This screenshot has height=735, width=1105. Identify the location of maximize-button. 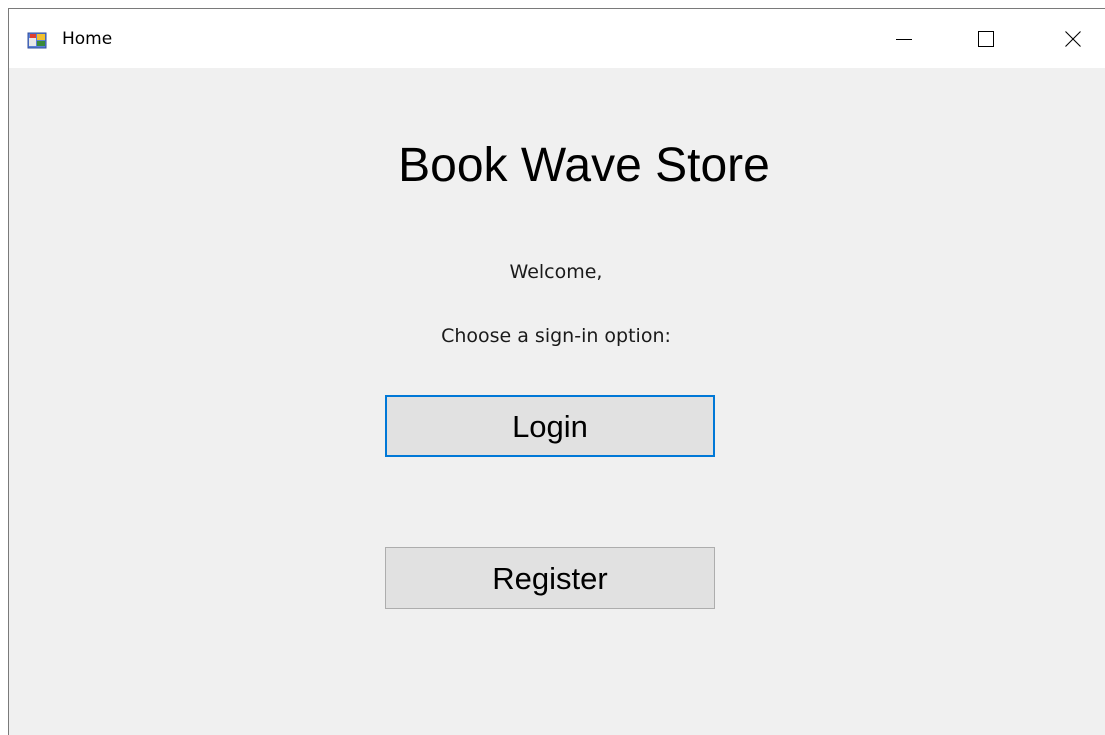
(986, 38).